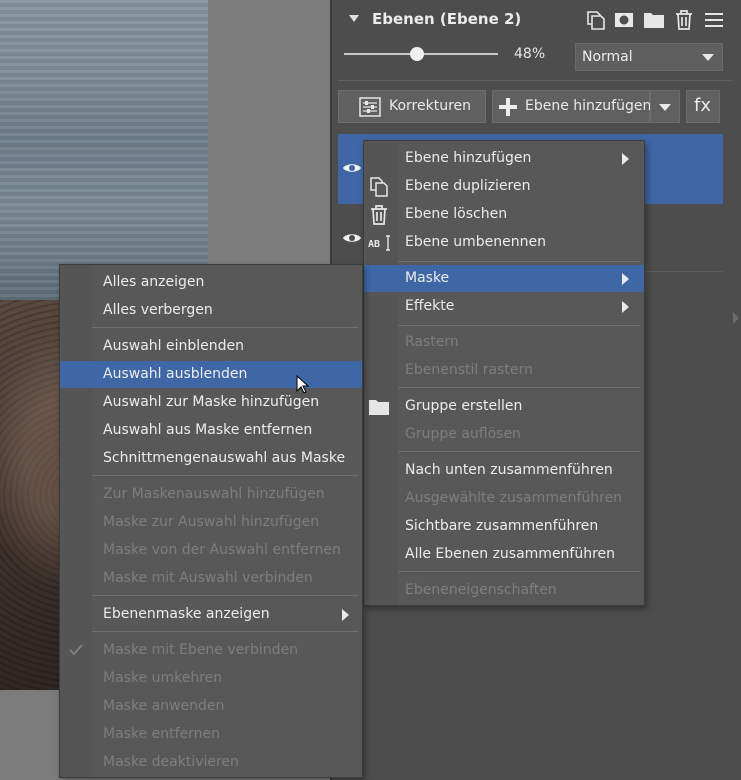  Describe the element at coordinates (714, 20) in the screenshot. I see `menu-icon` at that location.